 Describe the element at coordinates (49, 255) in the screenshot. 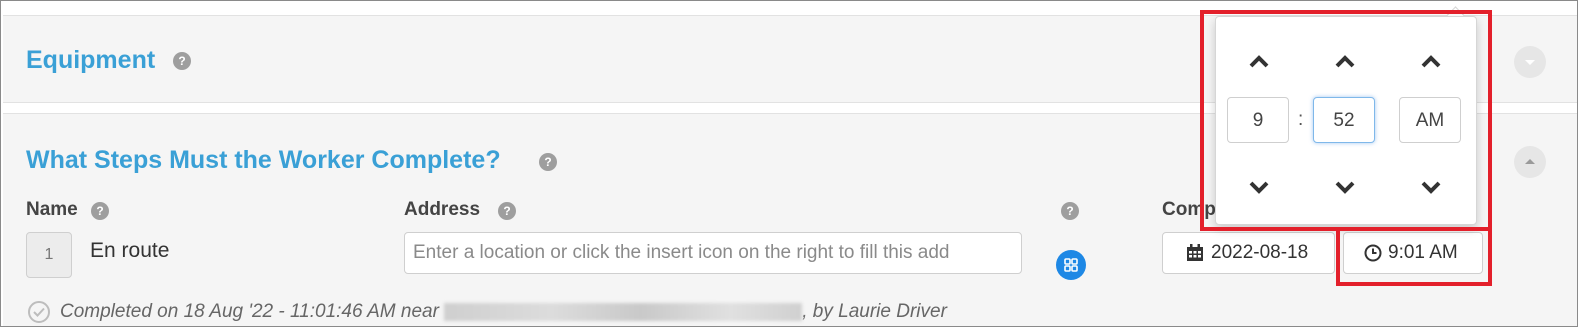

I see `step-number: 1` at that location.